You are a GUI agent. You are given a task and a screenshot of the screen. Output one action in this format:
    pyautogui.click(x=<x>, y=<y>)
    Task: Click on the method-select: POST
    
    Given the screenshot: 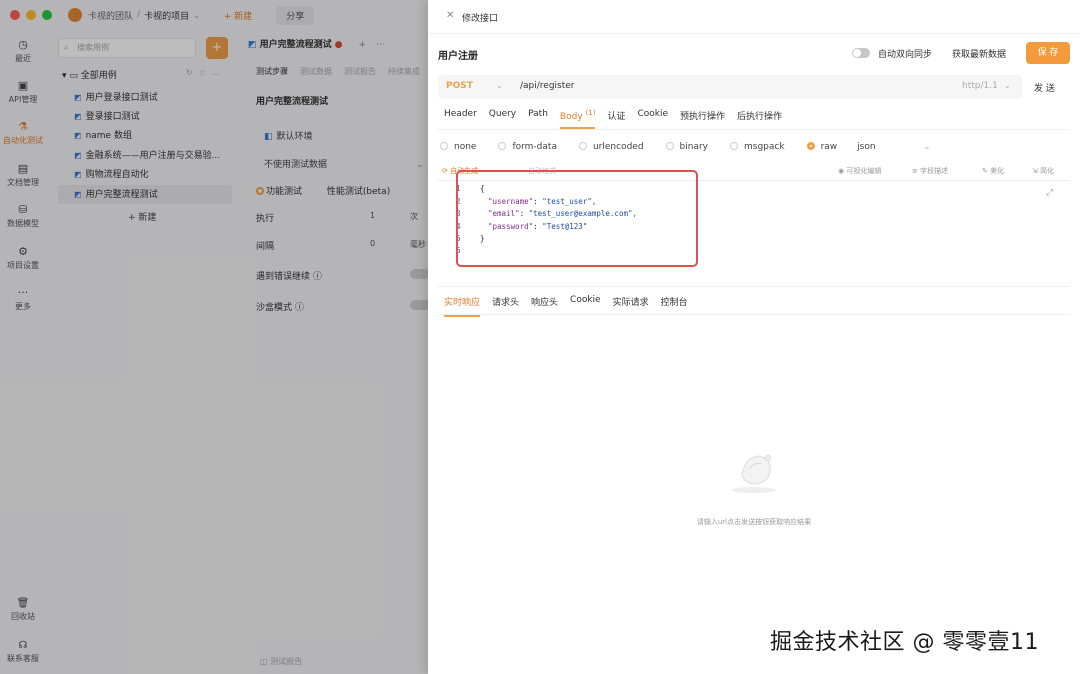 What is the action you would take?
    pyautogui.click(x=459, y=86)
    